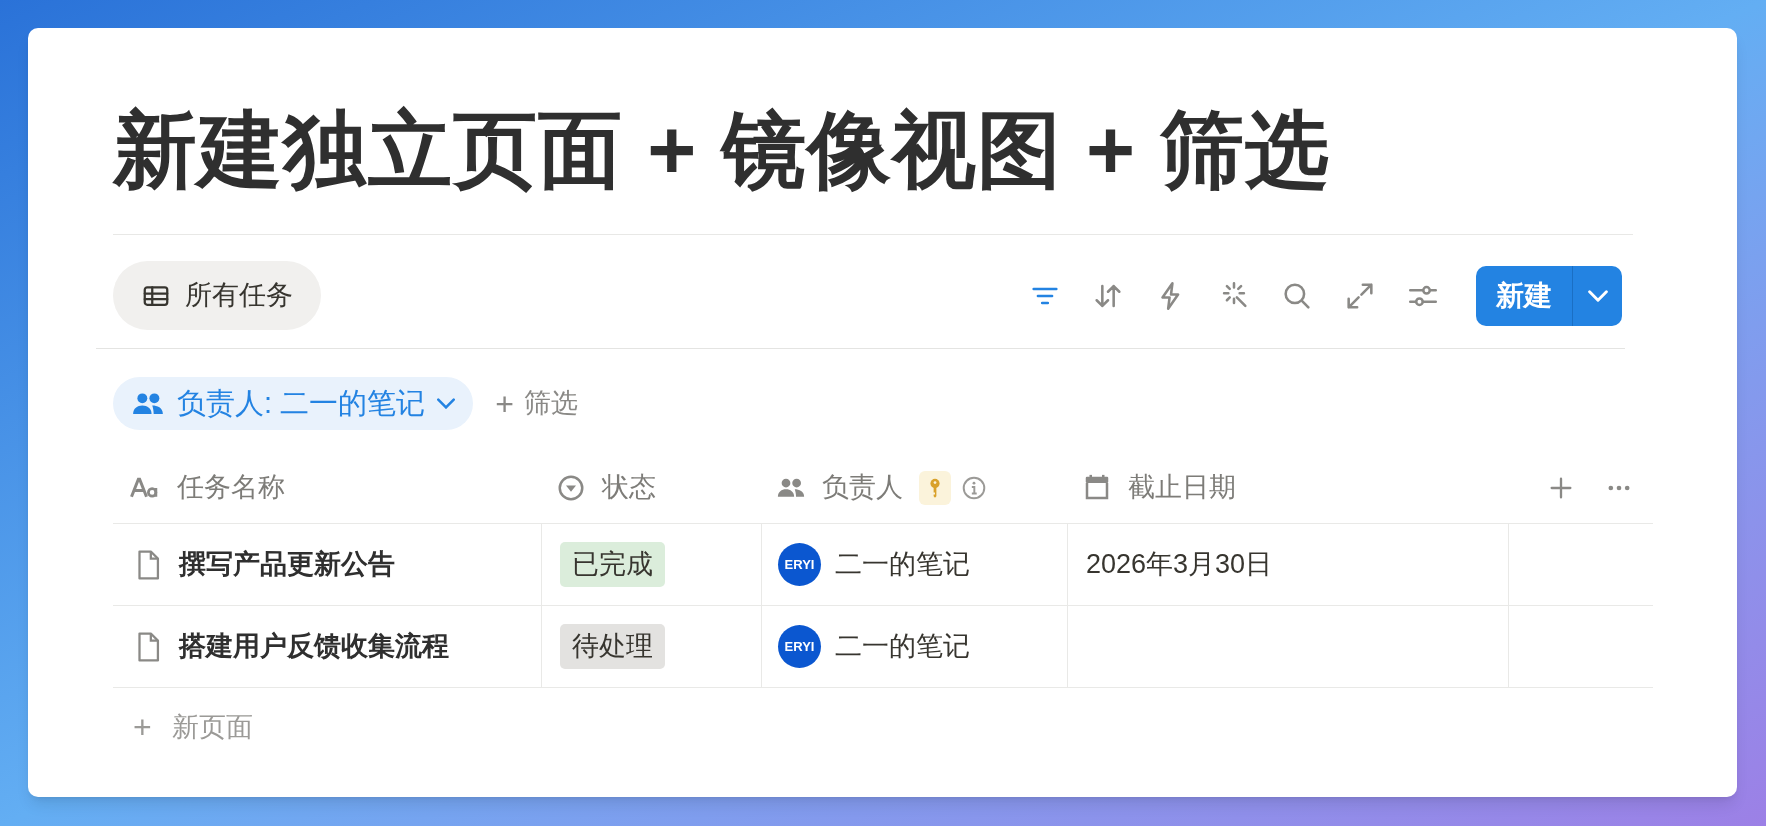 The height and width of the screenshot is (826, 1766). Describe the element at coordinates (536, 403) in the screenshot. I see `add-filter-button: + 筛选` at that location.